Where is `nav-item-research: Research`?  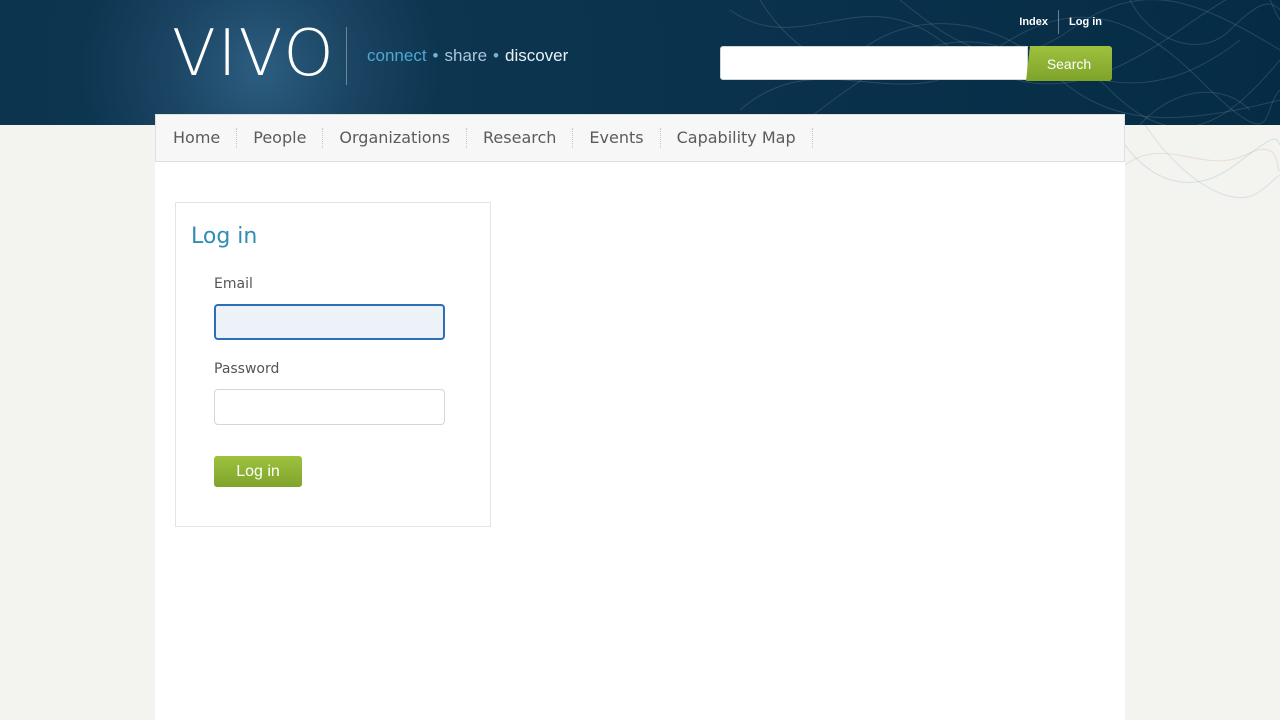
nav-item-research: Research is located at coordinates (520, 138).